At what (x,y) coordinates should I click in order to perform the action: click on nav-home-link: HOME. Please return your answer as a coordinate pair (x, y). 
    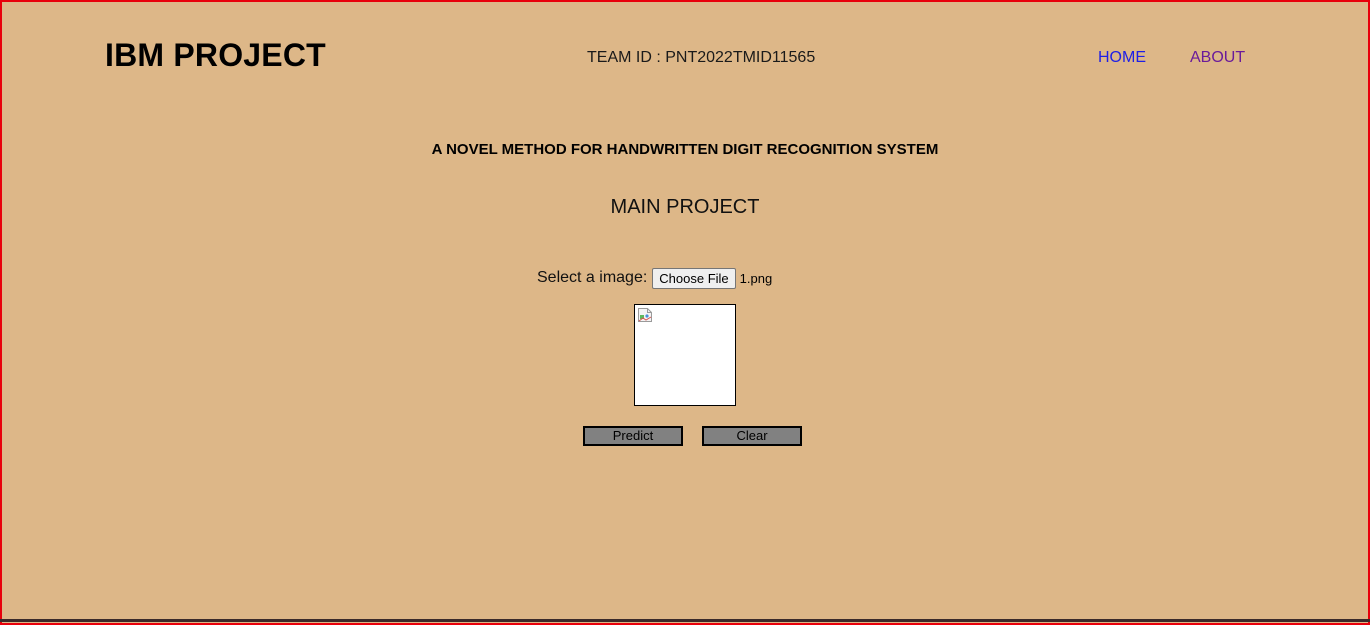
    Looking at the image, I should click on (1122, 58).